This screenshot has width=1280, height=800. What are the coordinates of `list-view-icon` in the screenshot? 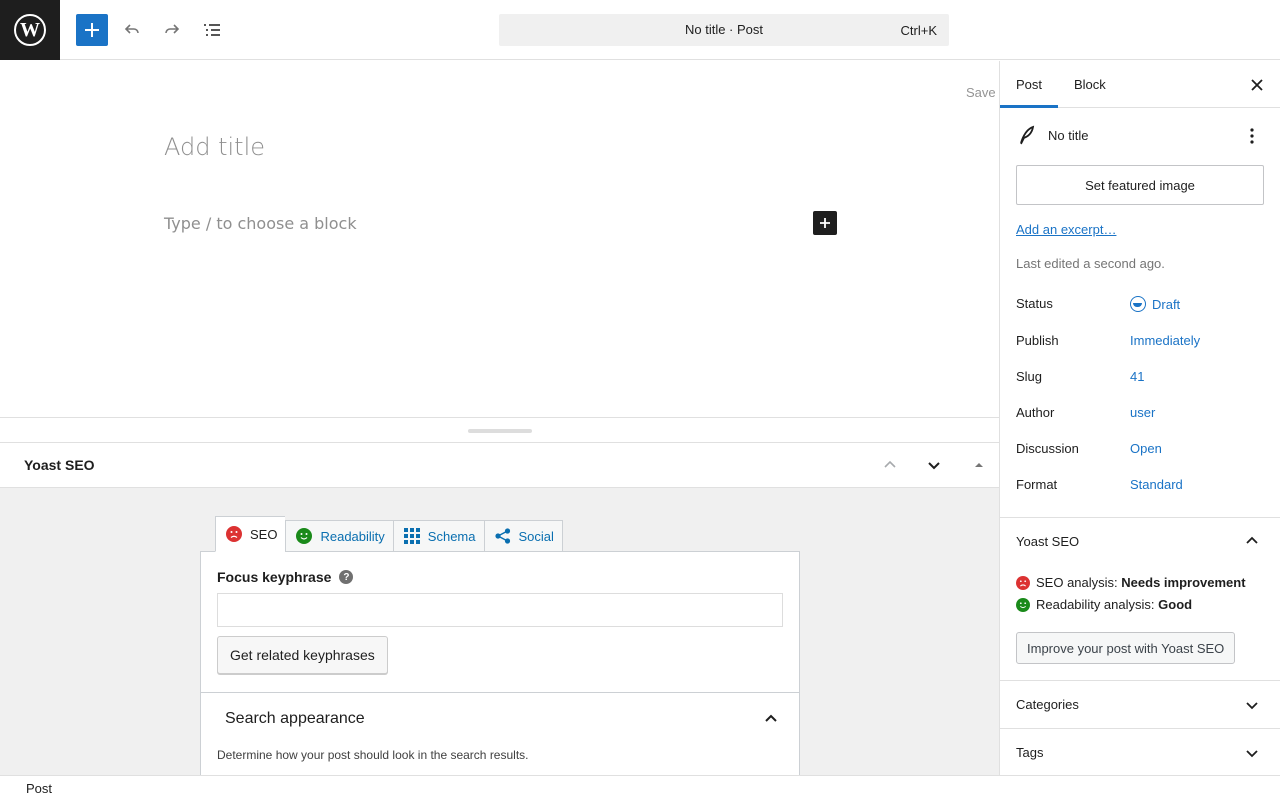 It's located at (212, 30).